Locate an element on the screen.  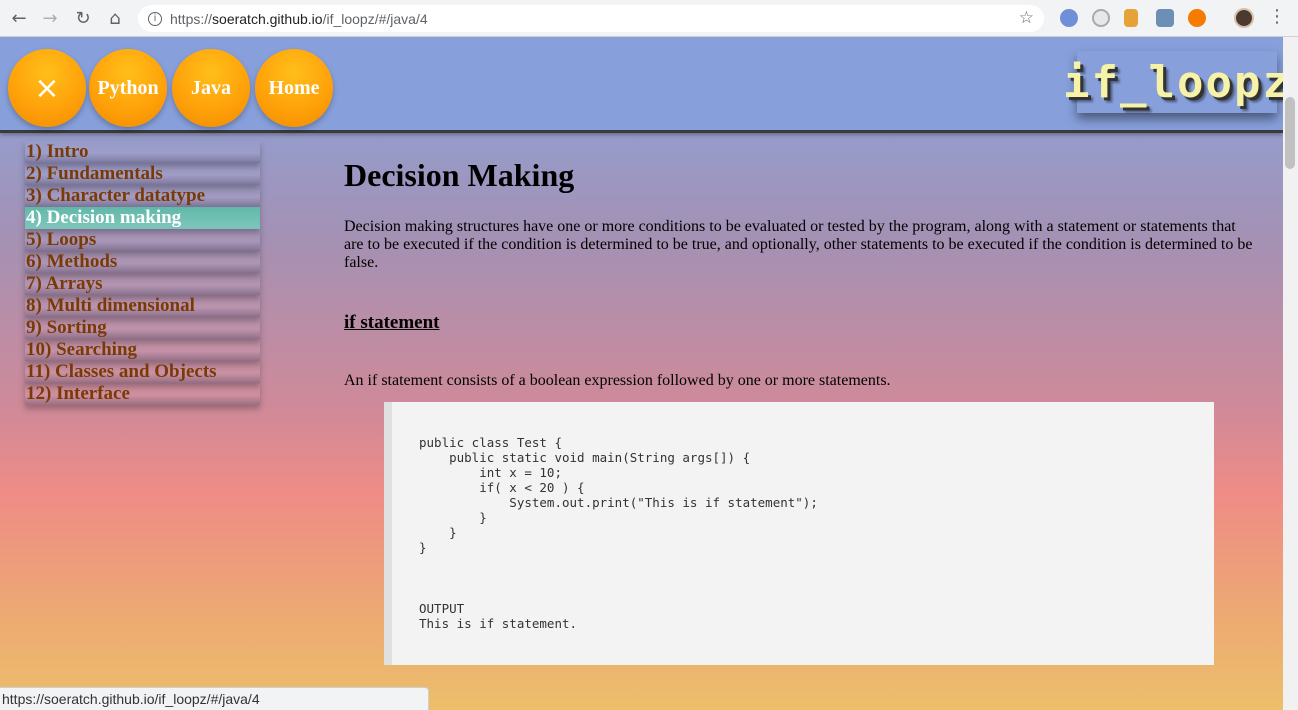
sidebar-item-multi-dimensional: 8) Multi dimensional is located at coordinates (142, 306).